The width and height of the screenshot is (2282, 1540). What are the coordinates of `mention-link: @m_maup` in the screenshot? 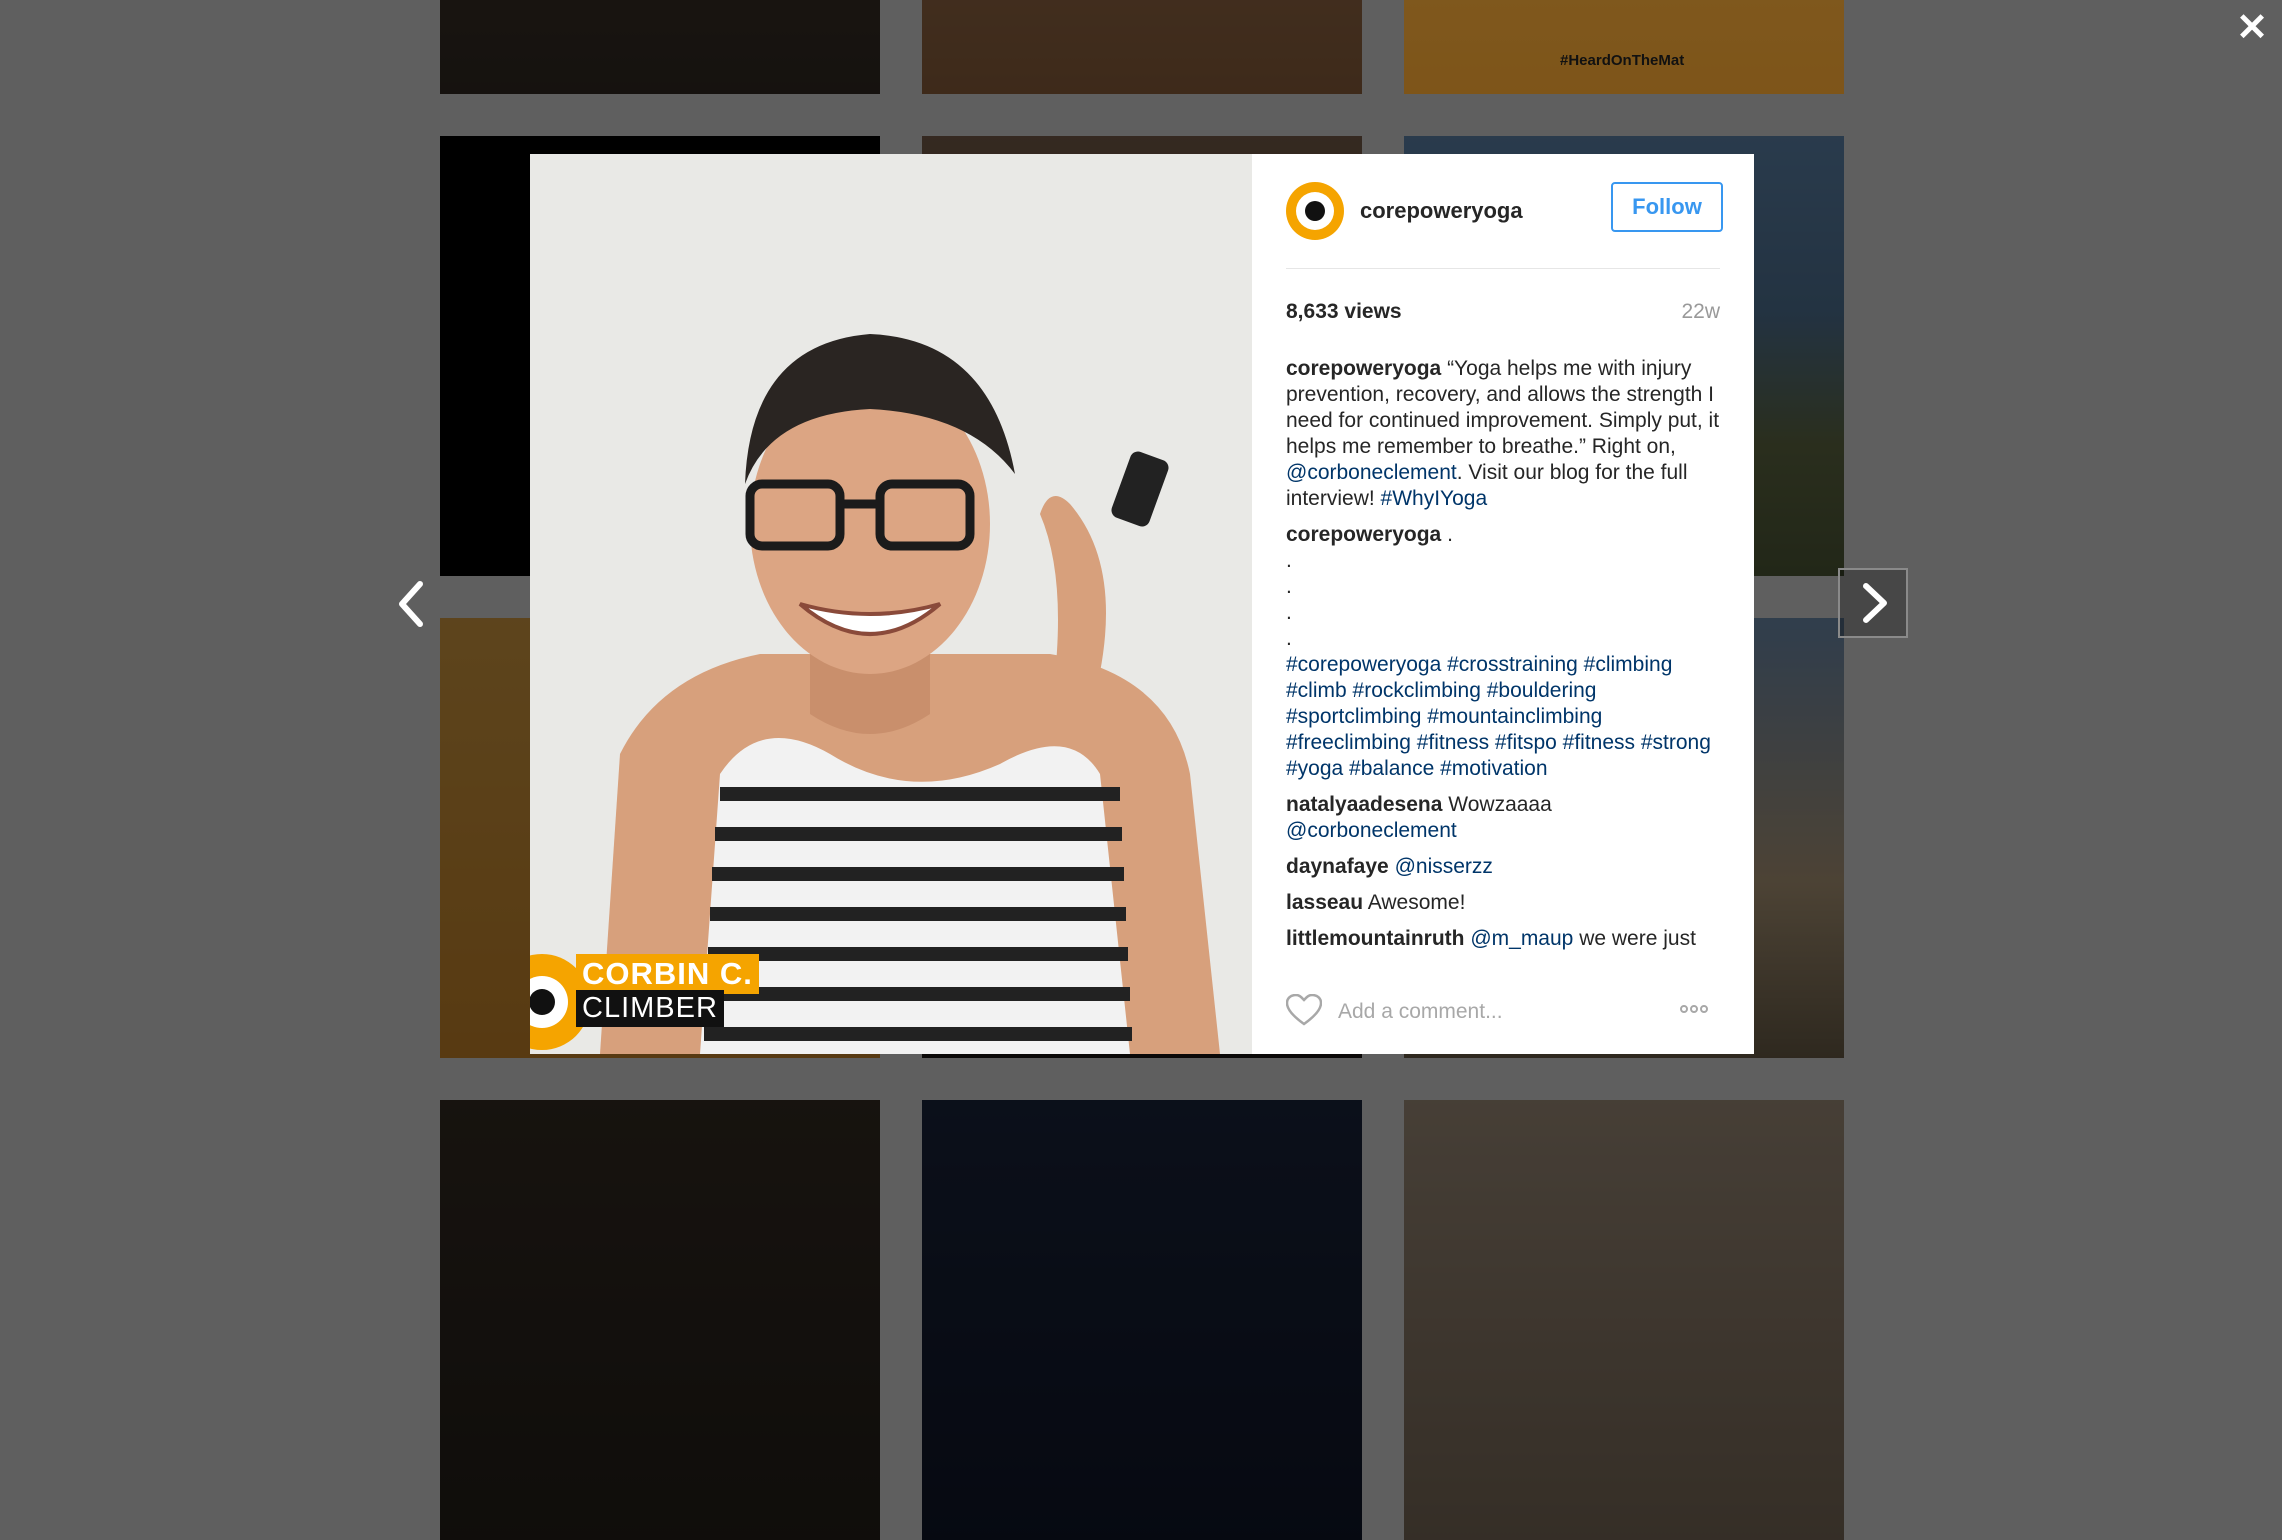 It's located at (1521, 938).